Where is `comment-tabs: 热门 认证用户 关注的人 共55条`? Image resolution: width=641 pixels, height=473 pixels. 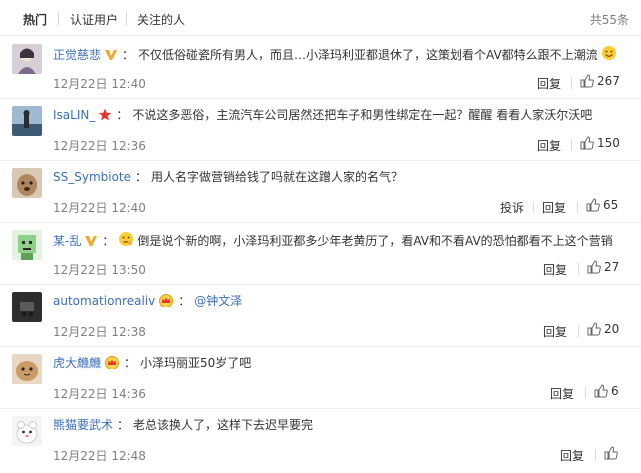 comment-tabs: 热门 认证用户 关注的人 共55条 is located at coordinates (320, 18).